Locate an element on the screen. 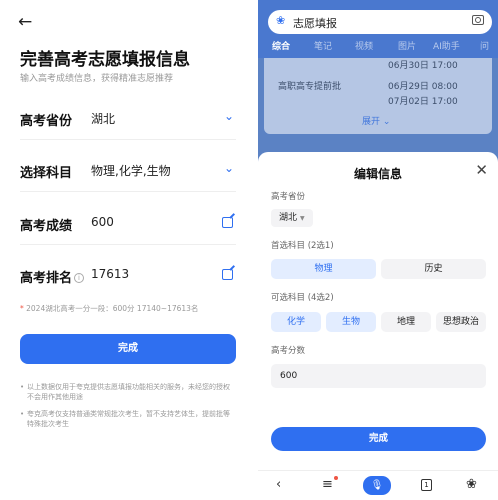 The height and width of the screenshot is (500, 498). option-history: 历史 is located at coordinates (433, 269).